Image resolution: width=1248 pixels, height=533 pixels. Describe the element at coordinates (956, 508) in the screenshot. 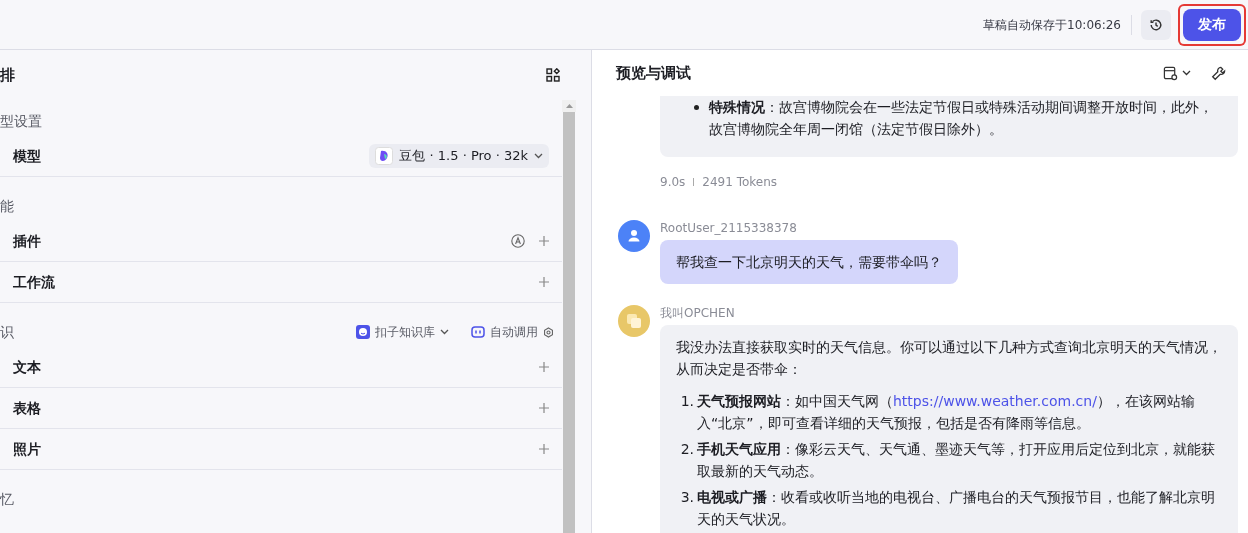

I see `list-item-text: 电视或广播：收看或收听当地的电视台、广播电台的天气预报节目，也能了解北京明天的天气状况。` at that location.